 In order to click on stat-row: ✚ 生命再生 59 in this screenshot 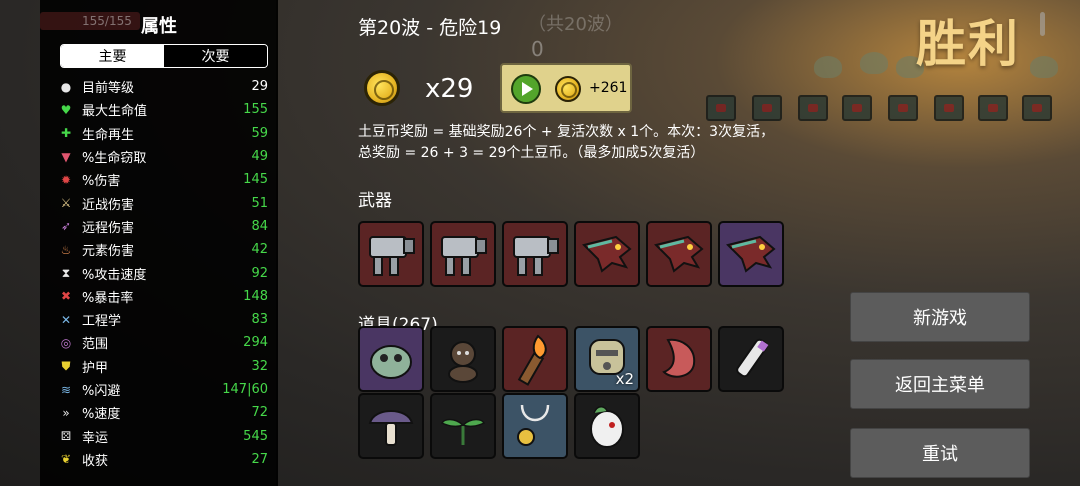, I will do `click(163, 133)`.